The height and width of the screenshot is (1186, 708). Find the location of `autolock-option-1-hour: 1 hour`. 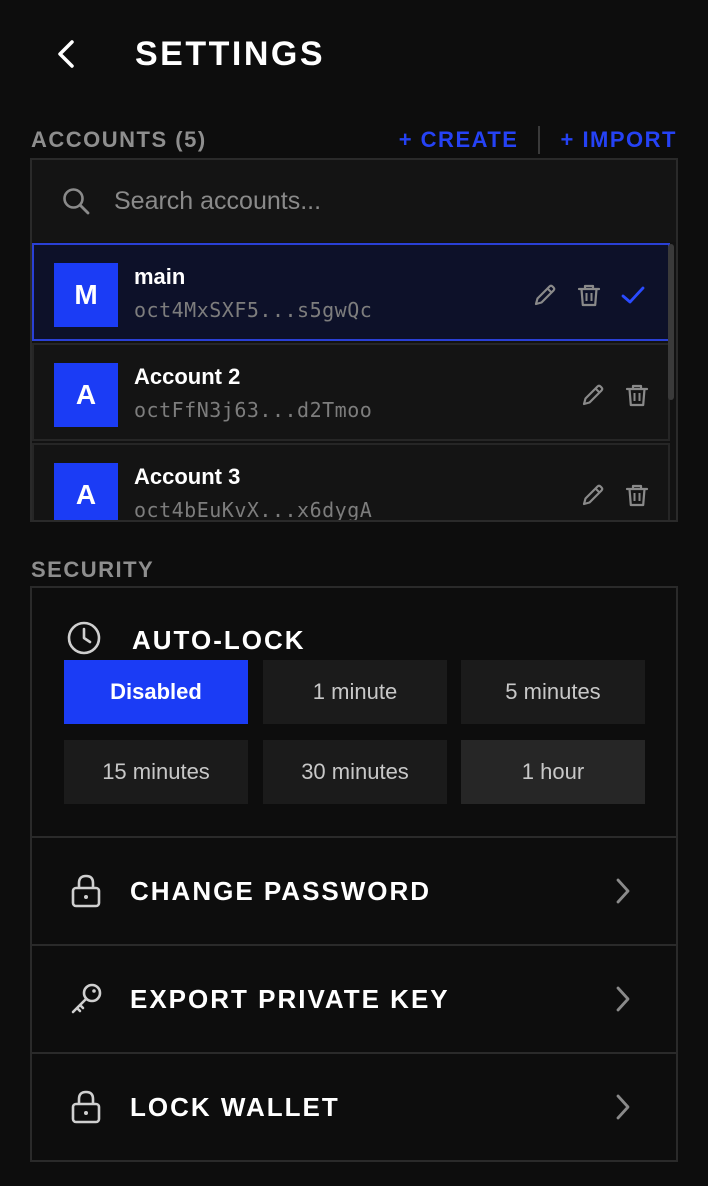

autolock-option-1-hour: 1 hour is located at coordinates (553, 772).